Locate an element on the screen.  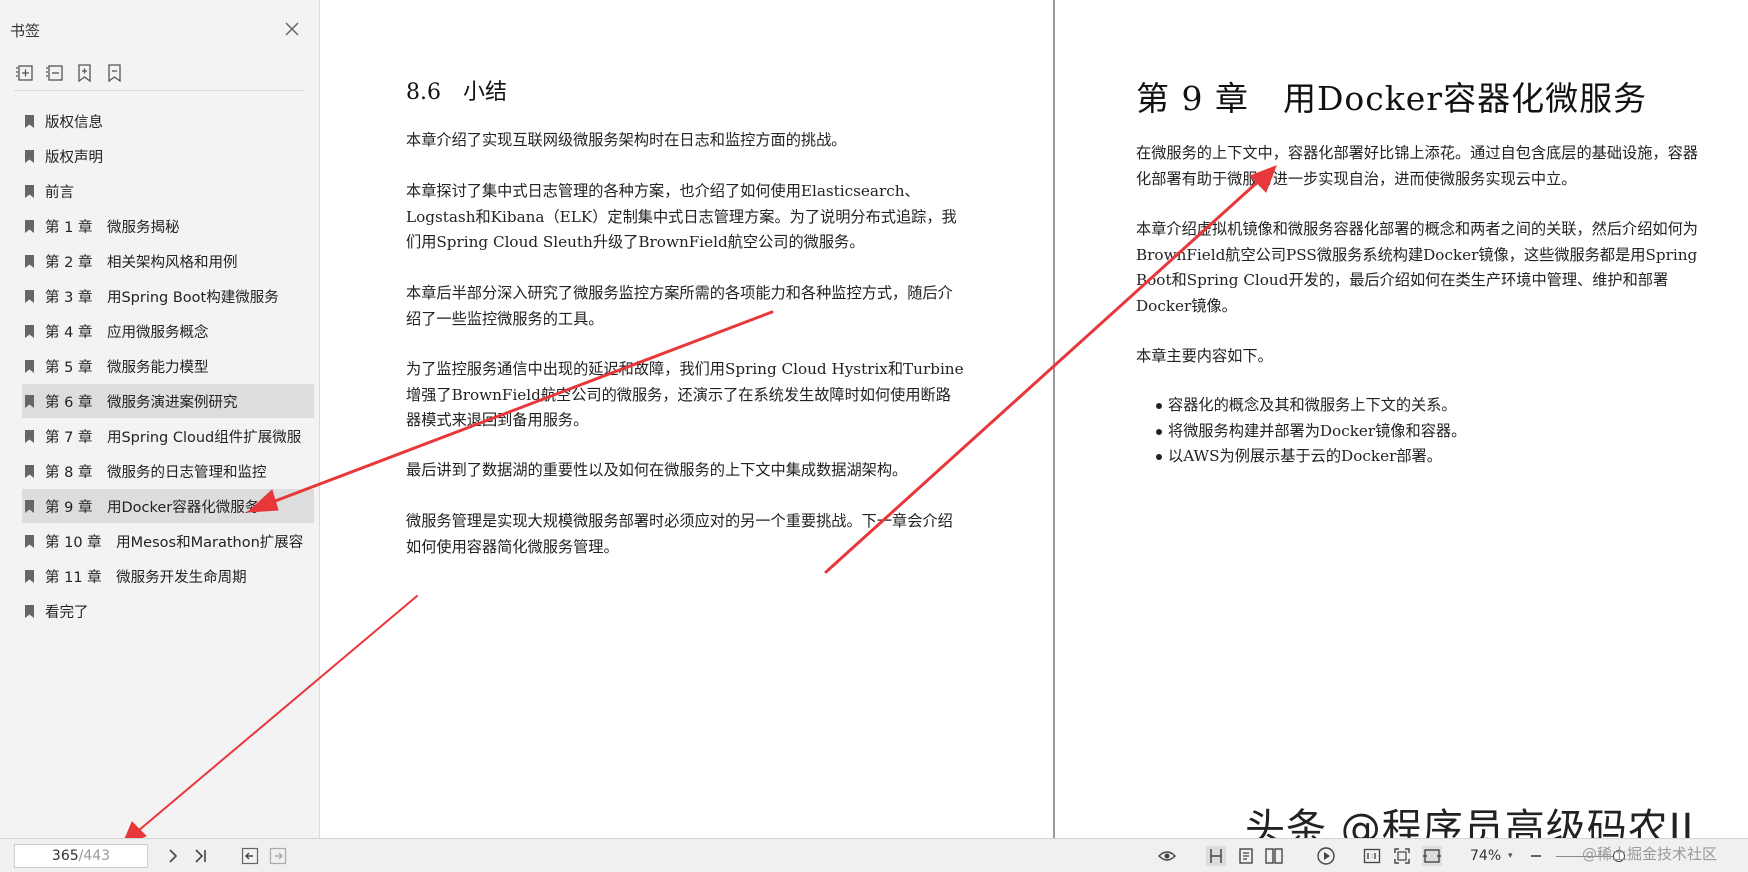
section-title: 8.6 小结 is located at coordinates (456, 92).